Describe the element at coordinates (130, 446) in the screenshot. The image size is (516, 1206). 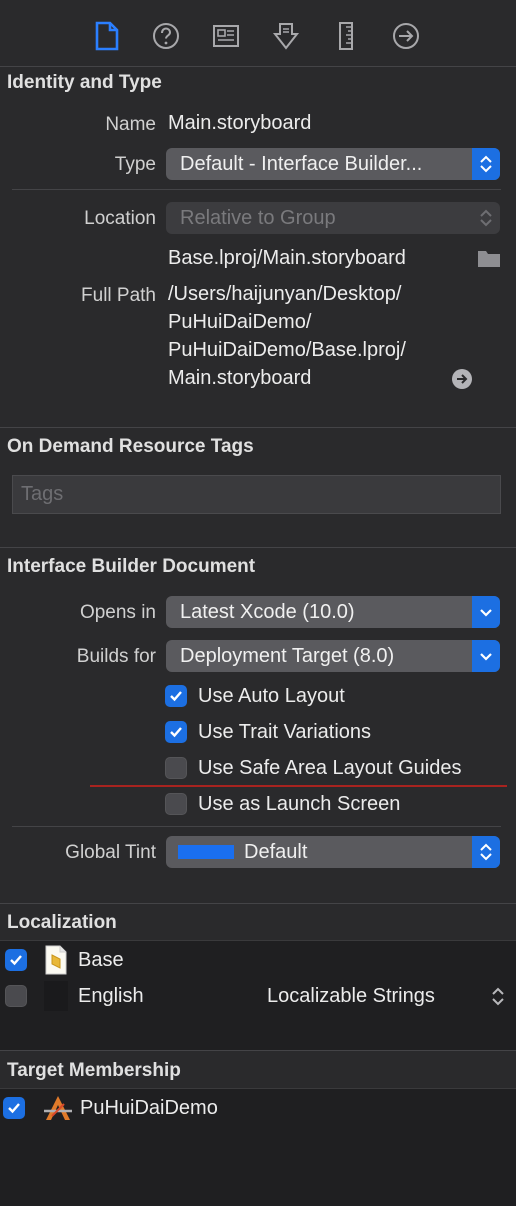
I see `tags-section-title: On Demand Resource Tags` at that location.